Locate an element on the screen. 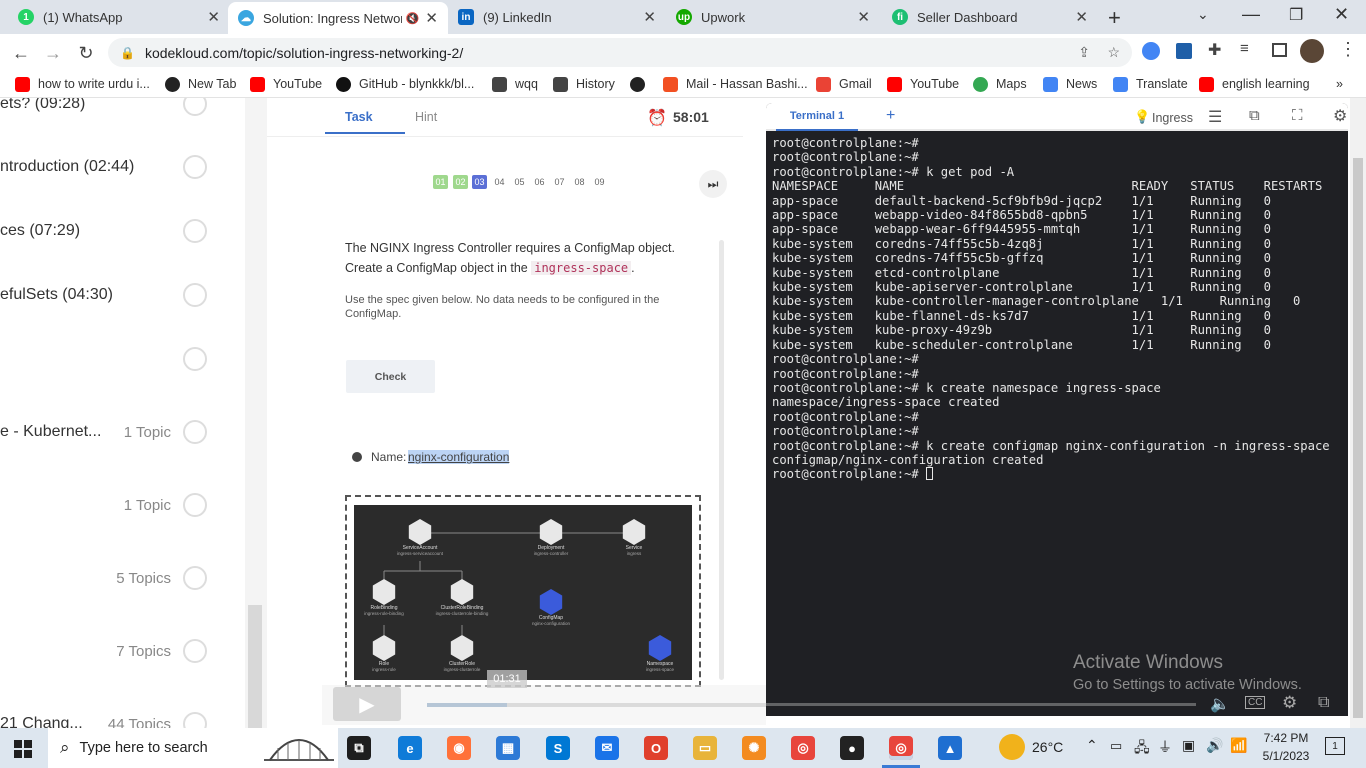 The height and width of the screenshot is (768, 1366). task-view-icon: ⧉ is located at coordinates (359, 748).